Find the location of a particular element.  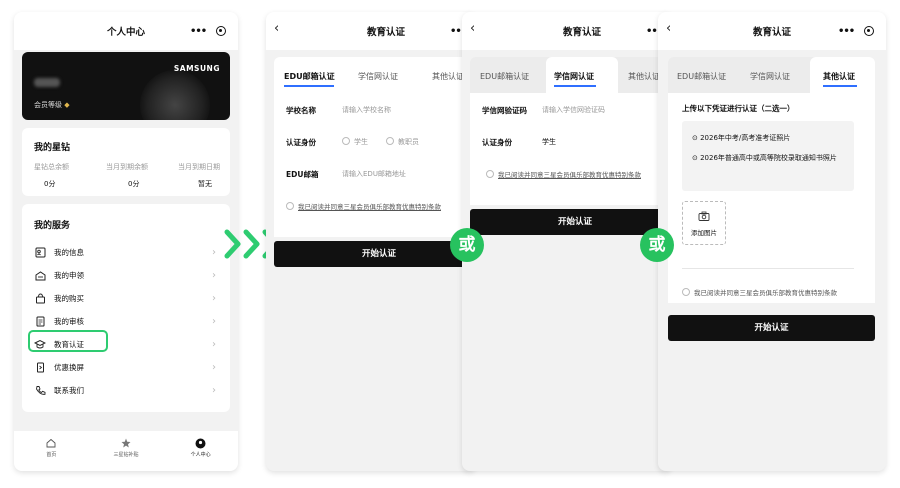

camera-icon is located at coordinates (704, 216).